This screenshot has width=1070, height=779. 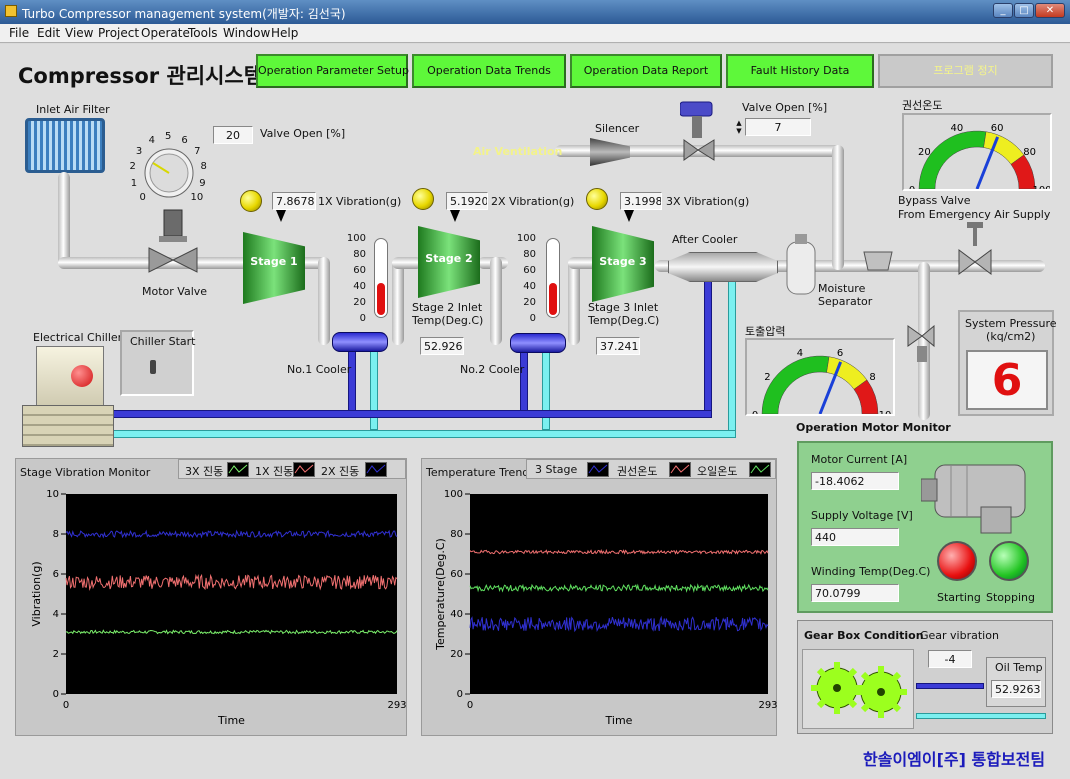 I want to click on operation-data-trends-button: Operation Data Trends, so click(x=489, y=71).